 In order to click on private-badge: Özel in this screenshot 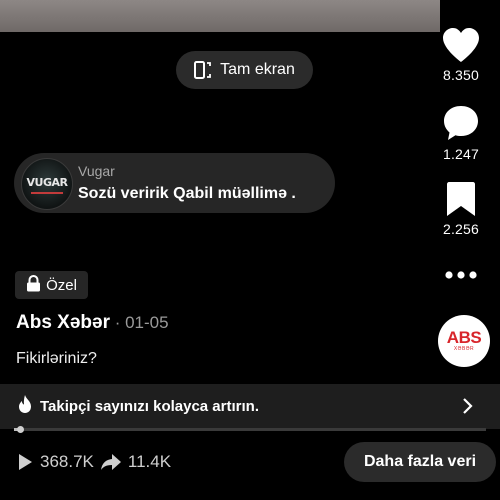, I will do `click(51, 285)`.